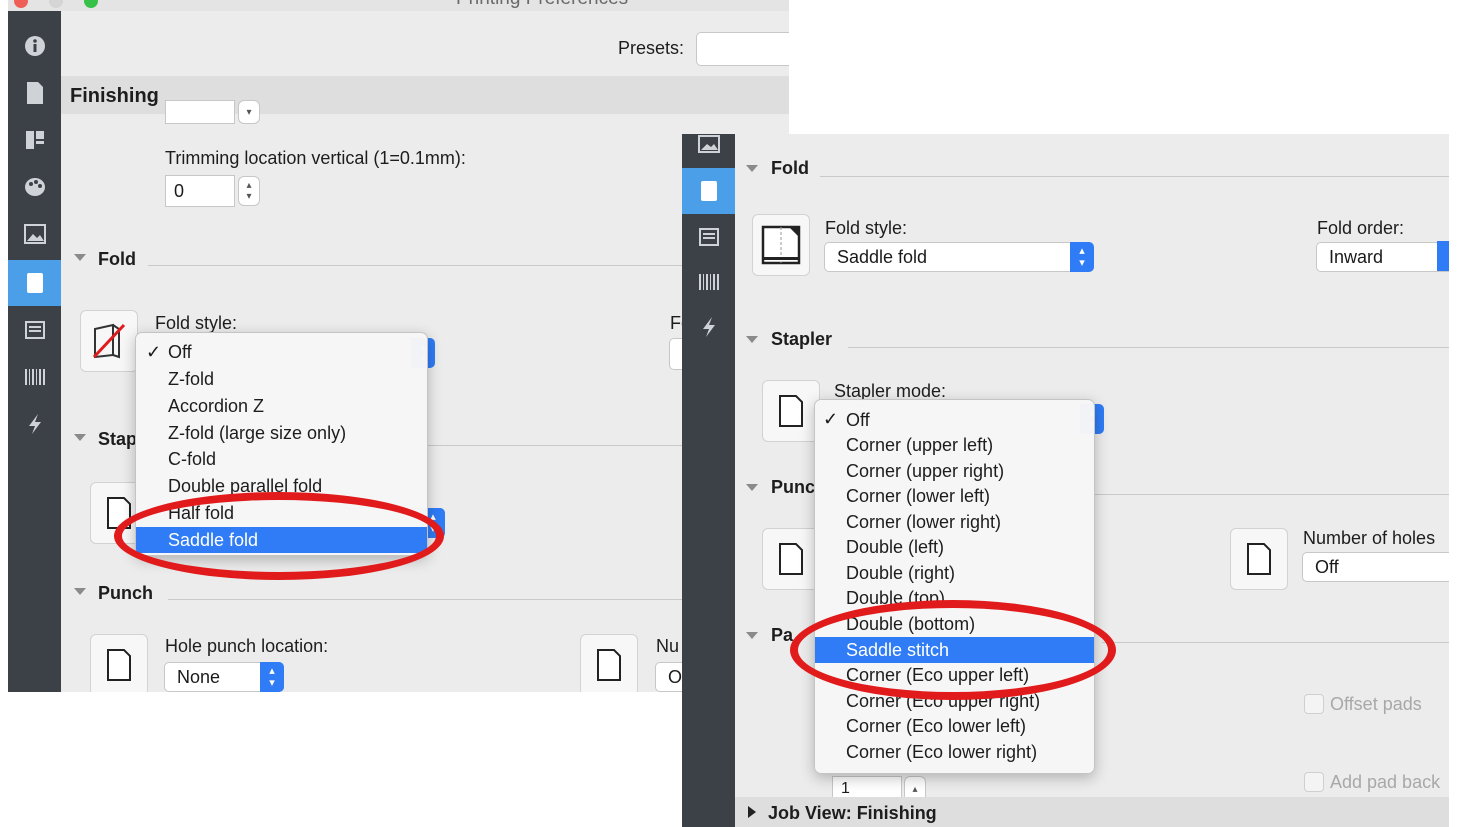 The height and width of the screenshot is (827, 1462). Describe the element at coordinates (34, 93) in the screenshot. I see `document-icon` at that location.